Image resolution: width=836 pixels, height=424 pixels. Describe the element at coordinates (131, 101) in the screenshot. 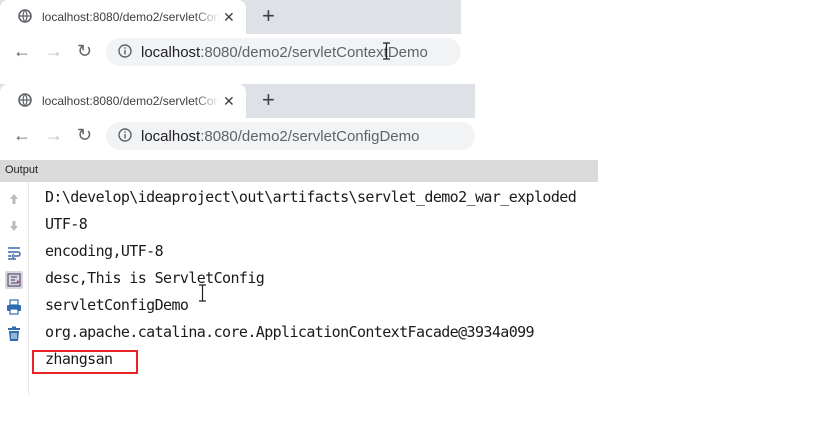

I see `tab-title: localhost:8080/demo2/servletConfigDemo` at that location.